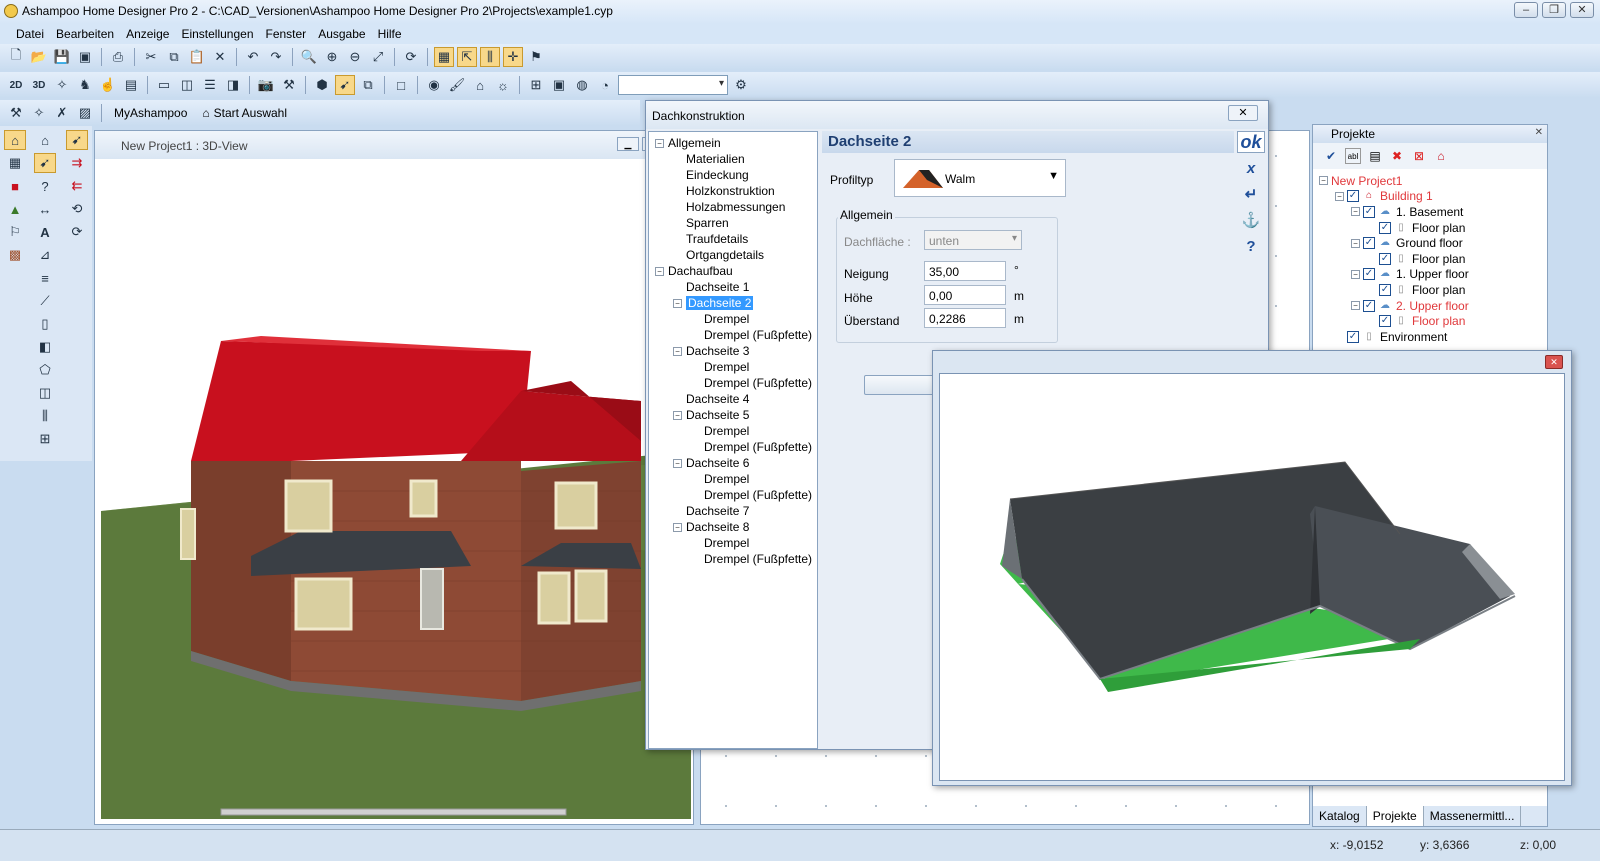  What do you see at coordinates (736, 399) in the screenshot?
I see `dialog-tree-item: Dachseite 4` at bounding box center [736, 399].